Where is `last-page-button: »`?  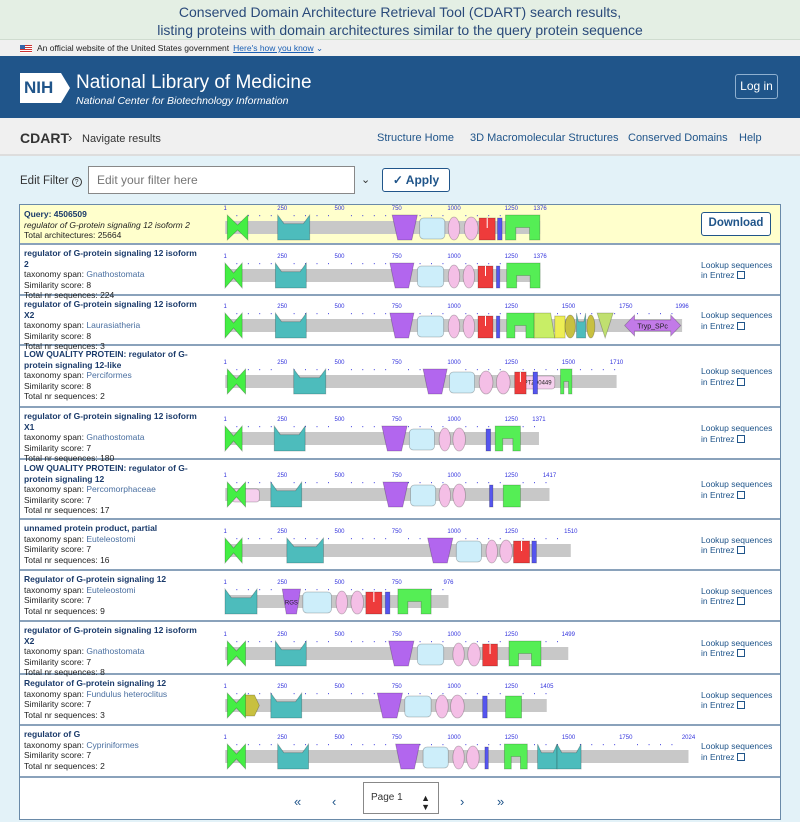
last-page-button: » is located at coordinates (500, 801).